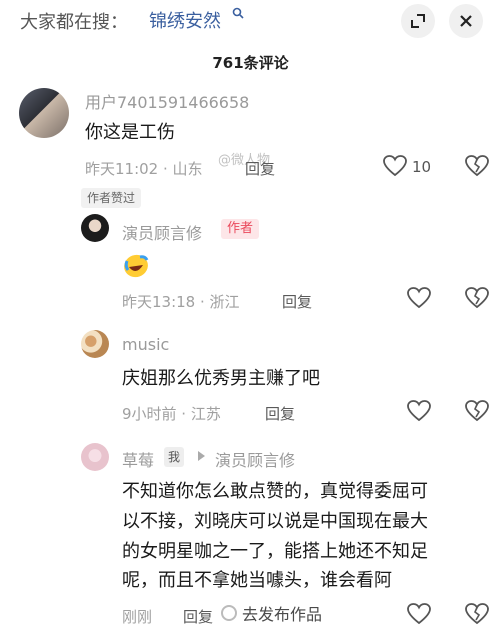 The height and width of the screenshot is (627, 501). Describe the element at coordinates (185, 20) in the screenshot. I see `search-suggestion-link: 锦绣安然` at that location.